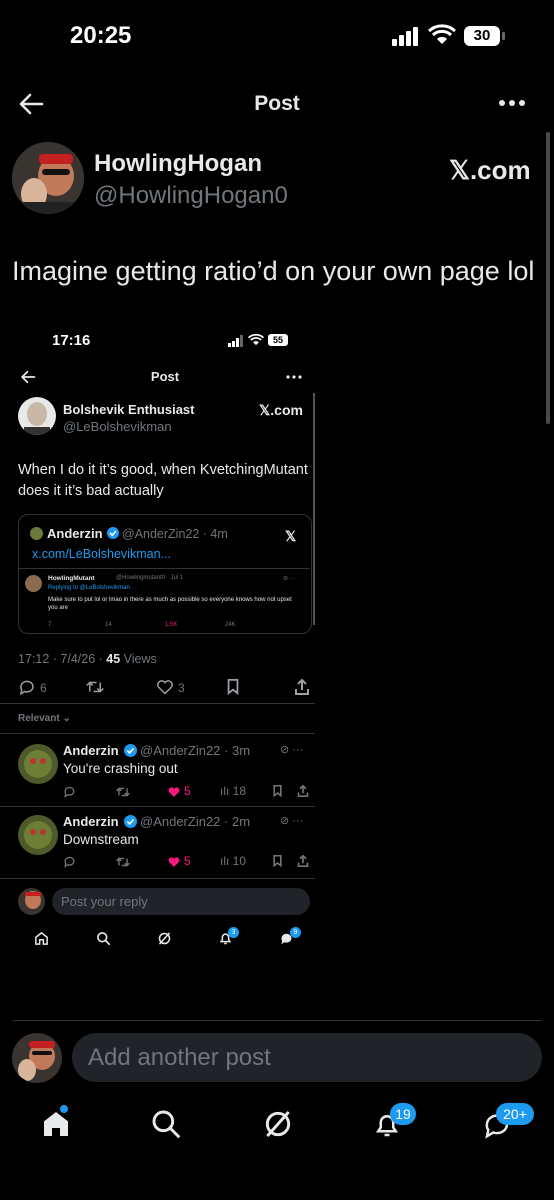  Describe the element at coordinates (108, 625) in the screenshot. I see `quote-inner-repost-count: 14` at that location.